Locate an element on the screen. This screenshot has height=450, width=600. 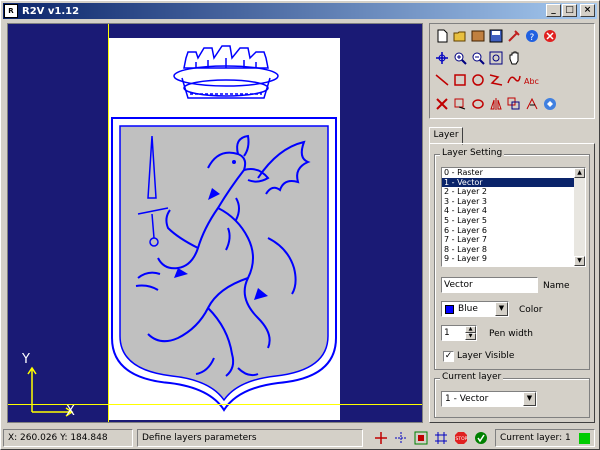
status-coords: X: 260.026 Y: 184.848 is located at coordinates (68, 438).